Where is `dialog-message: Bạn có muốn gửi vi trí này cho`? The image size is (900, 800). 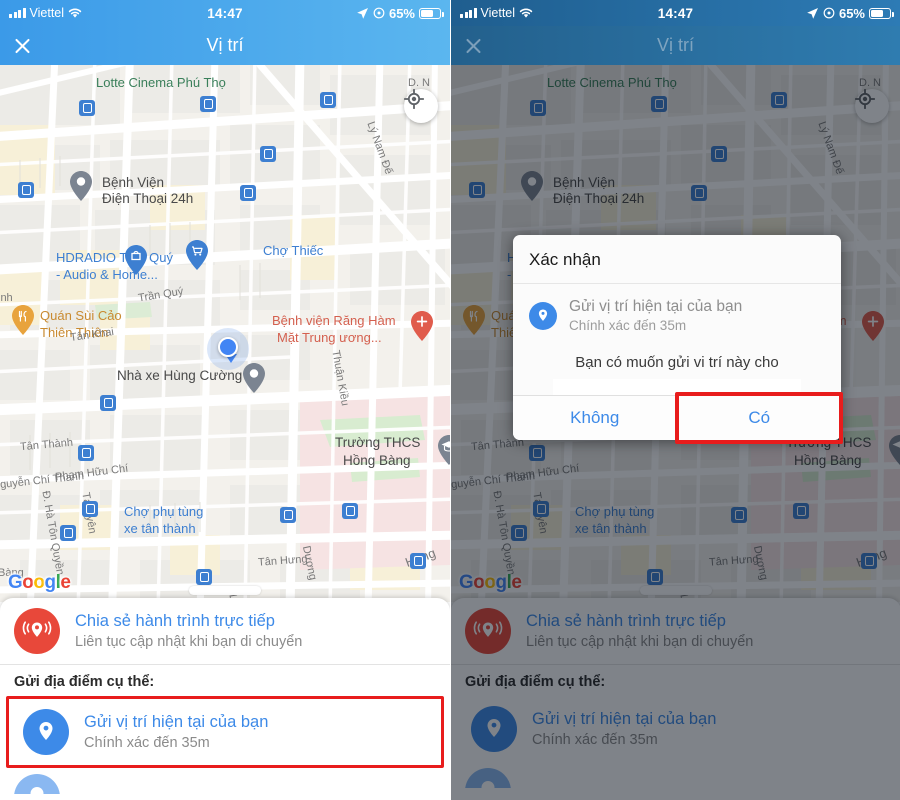
dialog-message: Bạn có muốn gửi vi trí này cho is located at coordinates (677, 362).